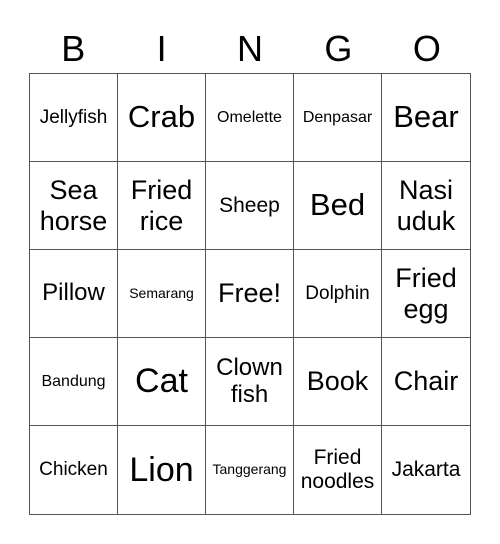  What do you see at coordinates (74, 470) in the screenshot?
I see `bingo-cell: Chicken` at bounding box center [74, 470].